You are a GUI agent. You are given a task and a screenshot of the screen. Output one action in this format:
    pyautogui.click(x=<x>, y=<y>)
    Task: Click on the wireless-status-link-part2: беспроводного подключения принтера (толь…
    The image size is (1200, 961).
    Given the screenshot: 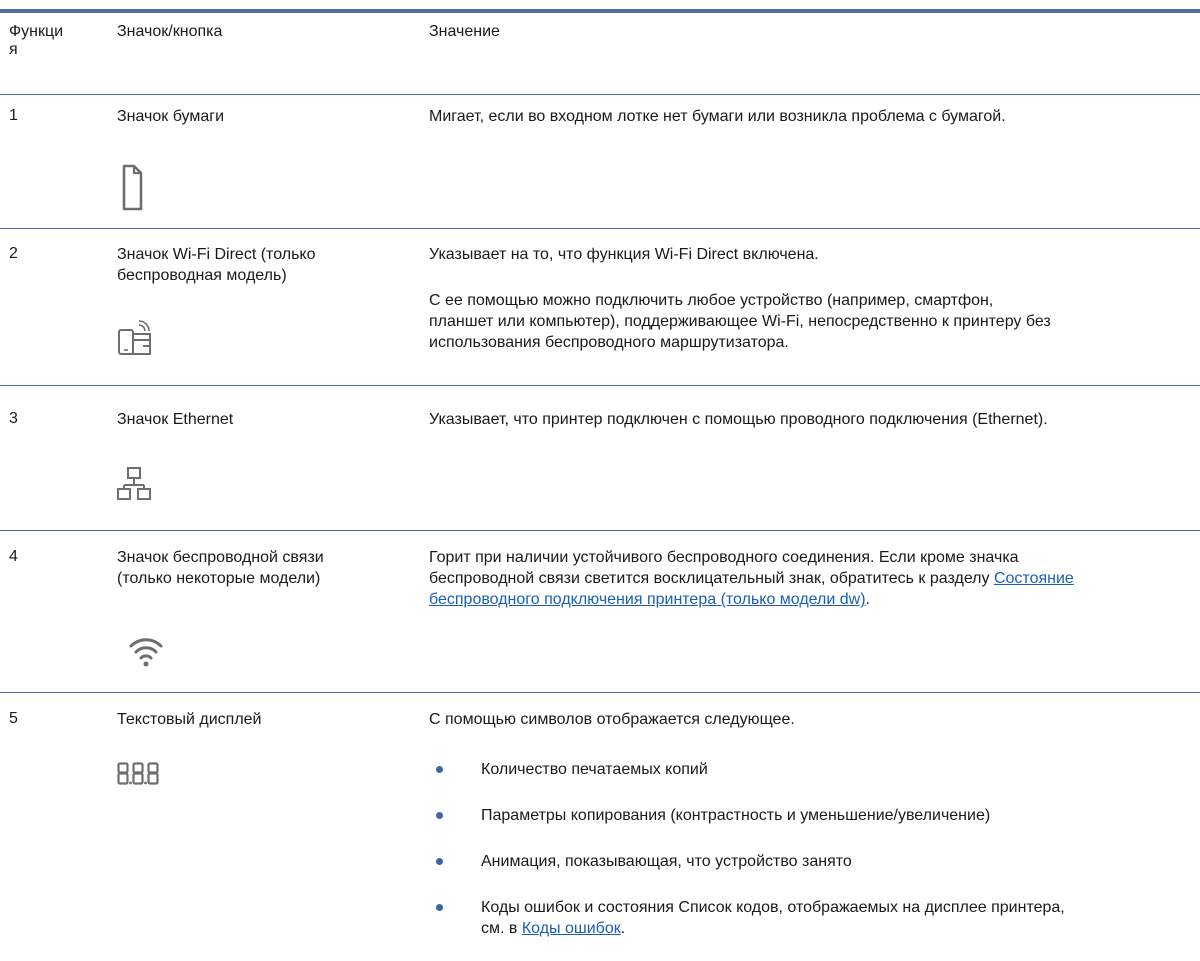 What is the action you would take?
    pyautogui.click(x=647, y=599)
    